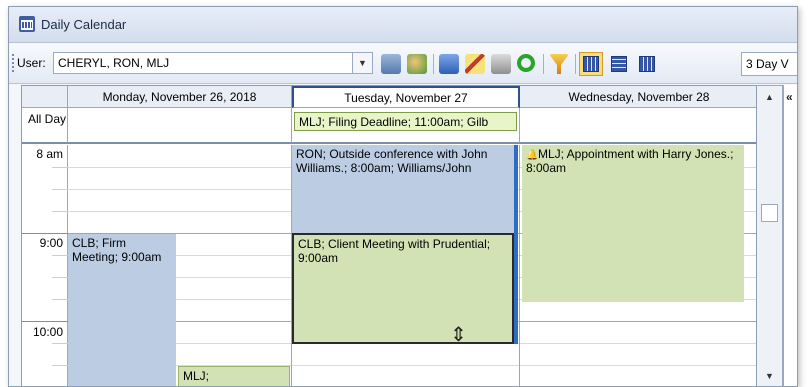  I want to click on time-column: 8 am 9:00 10:00, so click(45, 265).